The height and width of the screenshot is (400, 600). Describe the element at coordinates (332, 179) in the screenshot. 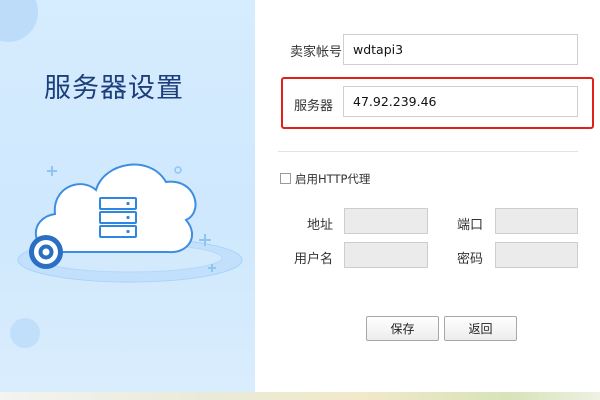

I see `http-proxy-checkbox-label: 启用HTTP代理` at that location.